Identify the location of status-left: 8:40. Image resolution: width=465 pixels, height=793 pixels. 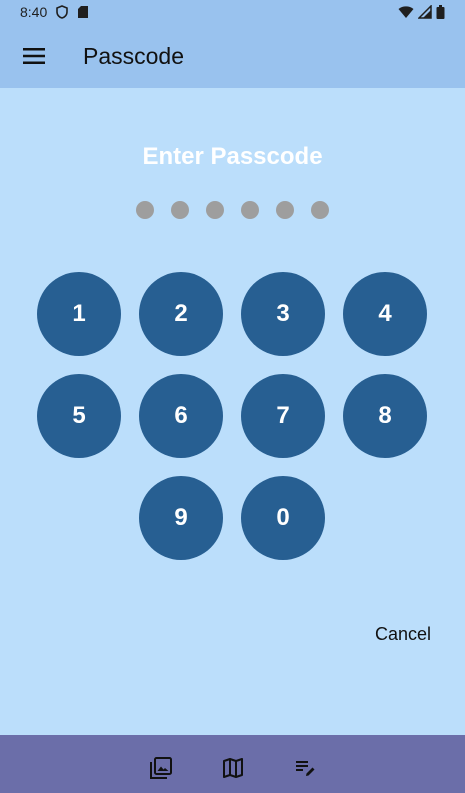
(54, 12).